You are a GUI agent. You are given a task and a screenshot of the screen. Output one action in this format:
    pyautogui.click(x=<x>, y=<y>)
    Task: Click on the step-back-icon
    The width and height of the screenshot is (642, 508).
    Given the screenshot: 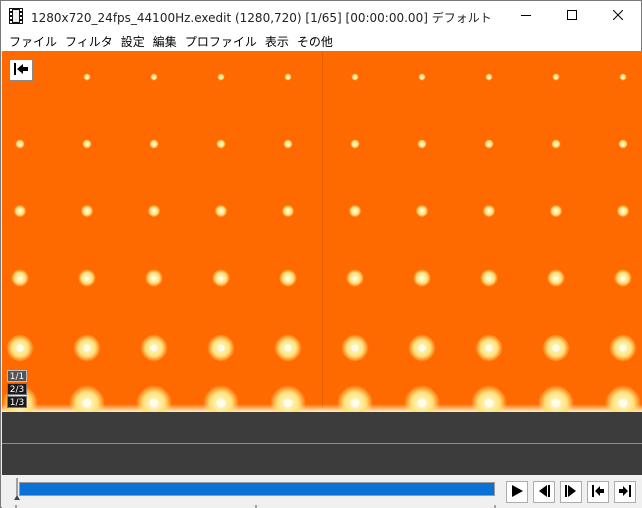 What is the action you would take?
    pyautogui.click(x=544, y=492)
    